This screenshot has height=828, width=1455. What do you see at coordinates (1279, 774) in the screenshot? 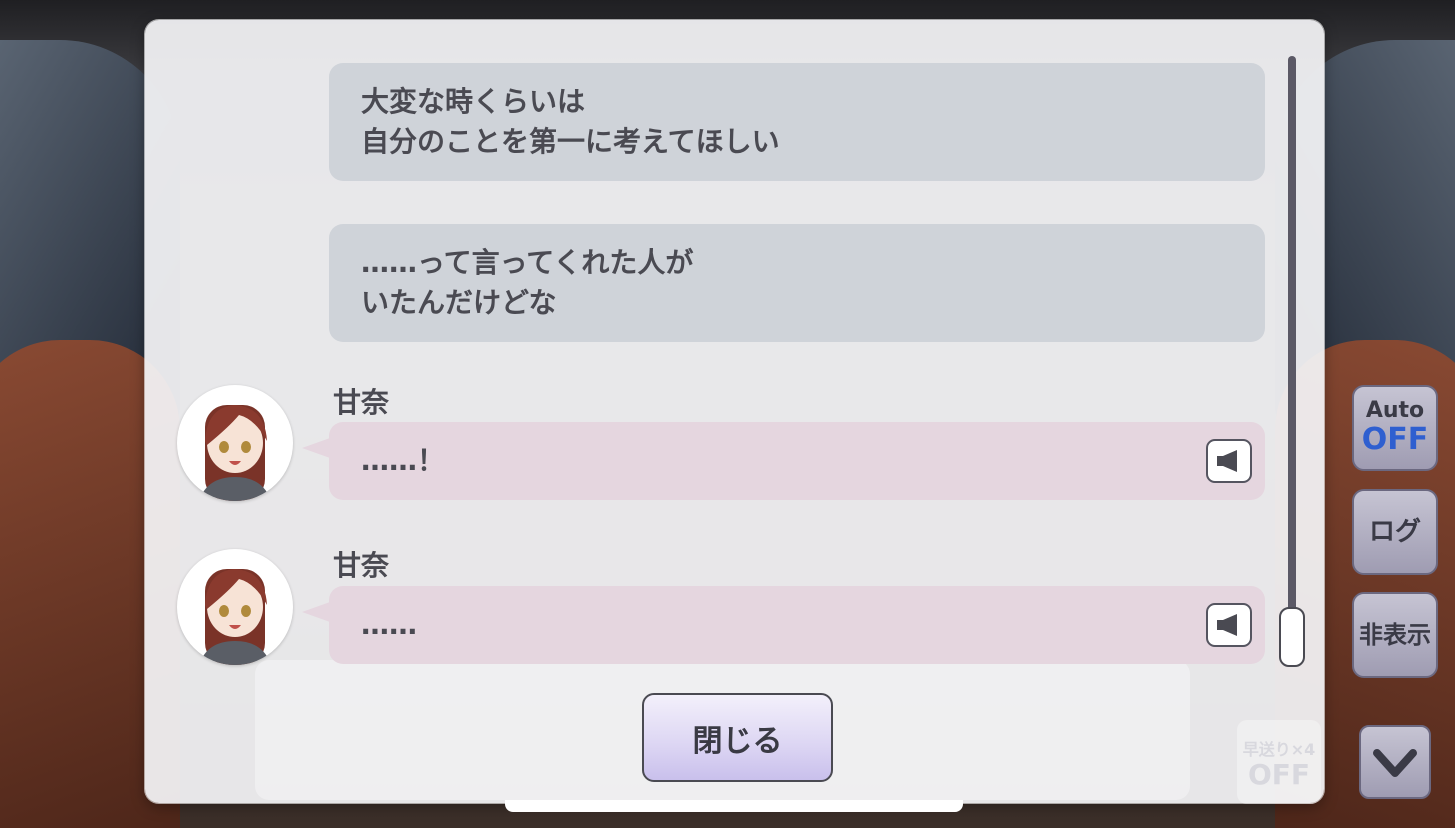
I see `fast-forward-state: OFF` at bounding box center [1279, 774].